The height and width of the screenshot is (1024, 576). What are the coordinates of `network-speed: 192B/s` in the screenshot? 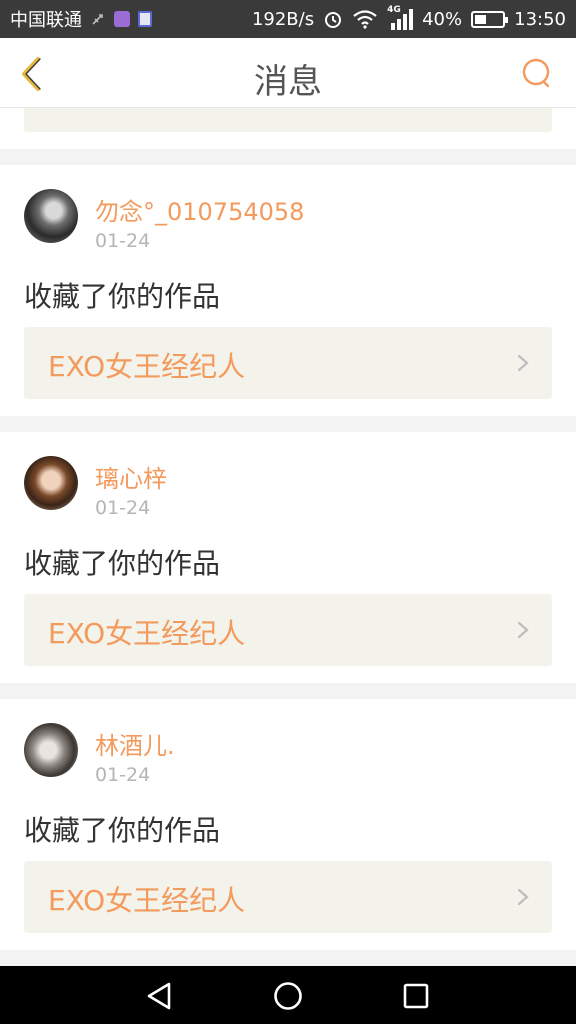 It's located at (283, 19).